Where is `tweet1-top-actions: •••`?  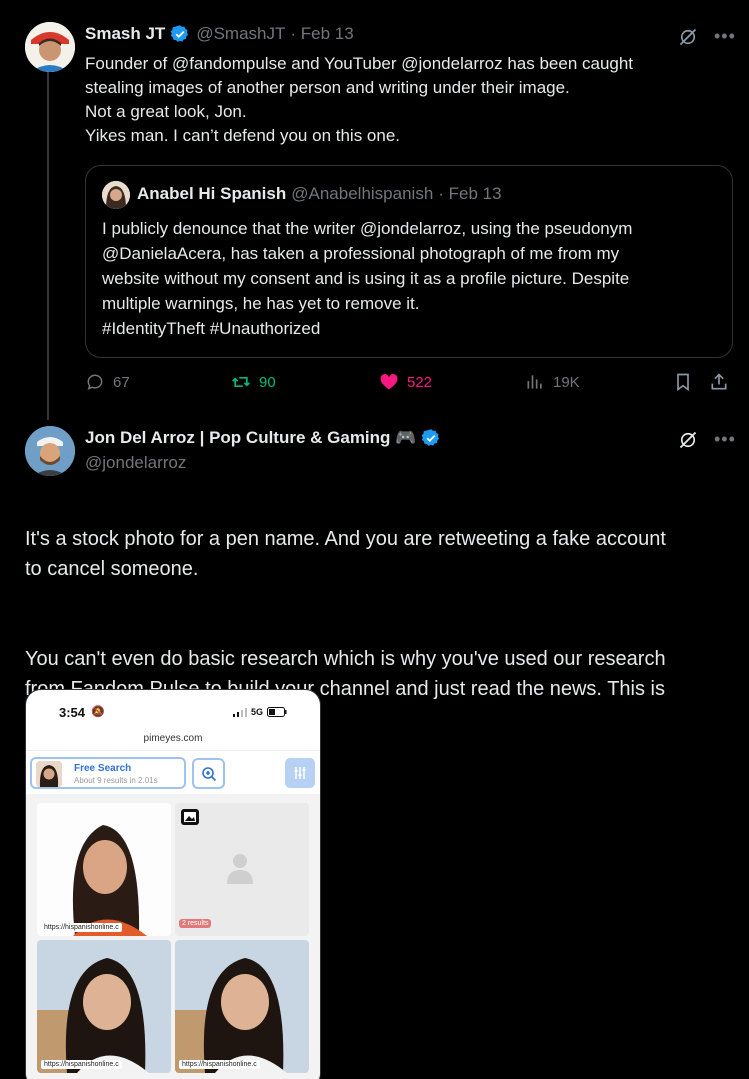 tweet1-top-actions: ••• is located at coordinates (707, 36).